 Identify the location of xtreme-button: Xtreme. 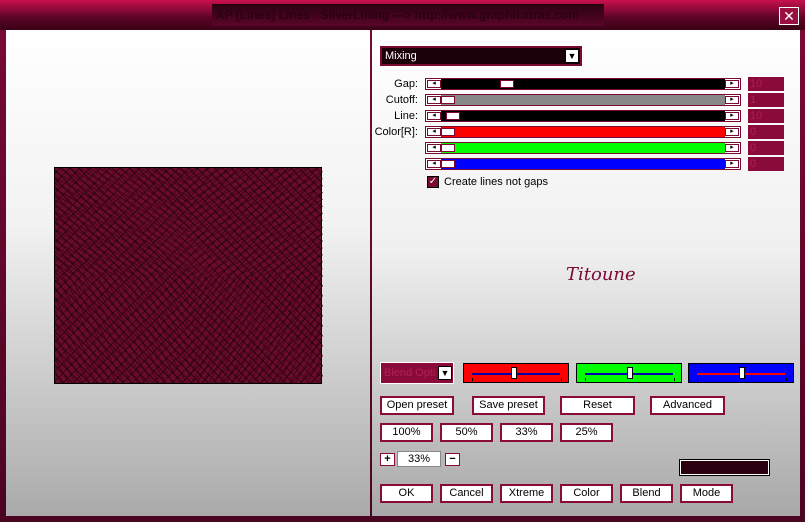
(526, 493).